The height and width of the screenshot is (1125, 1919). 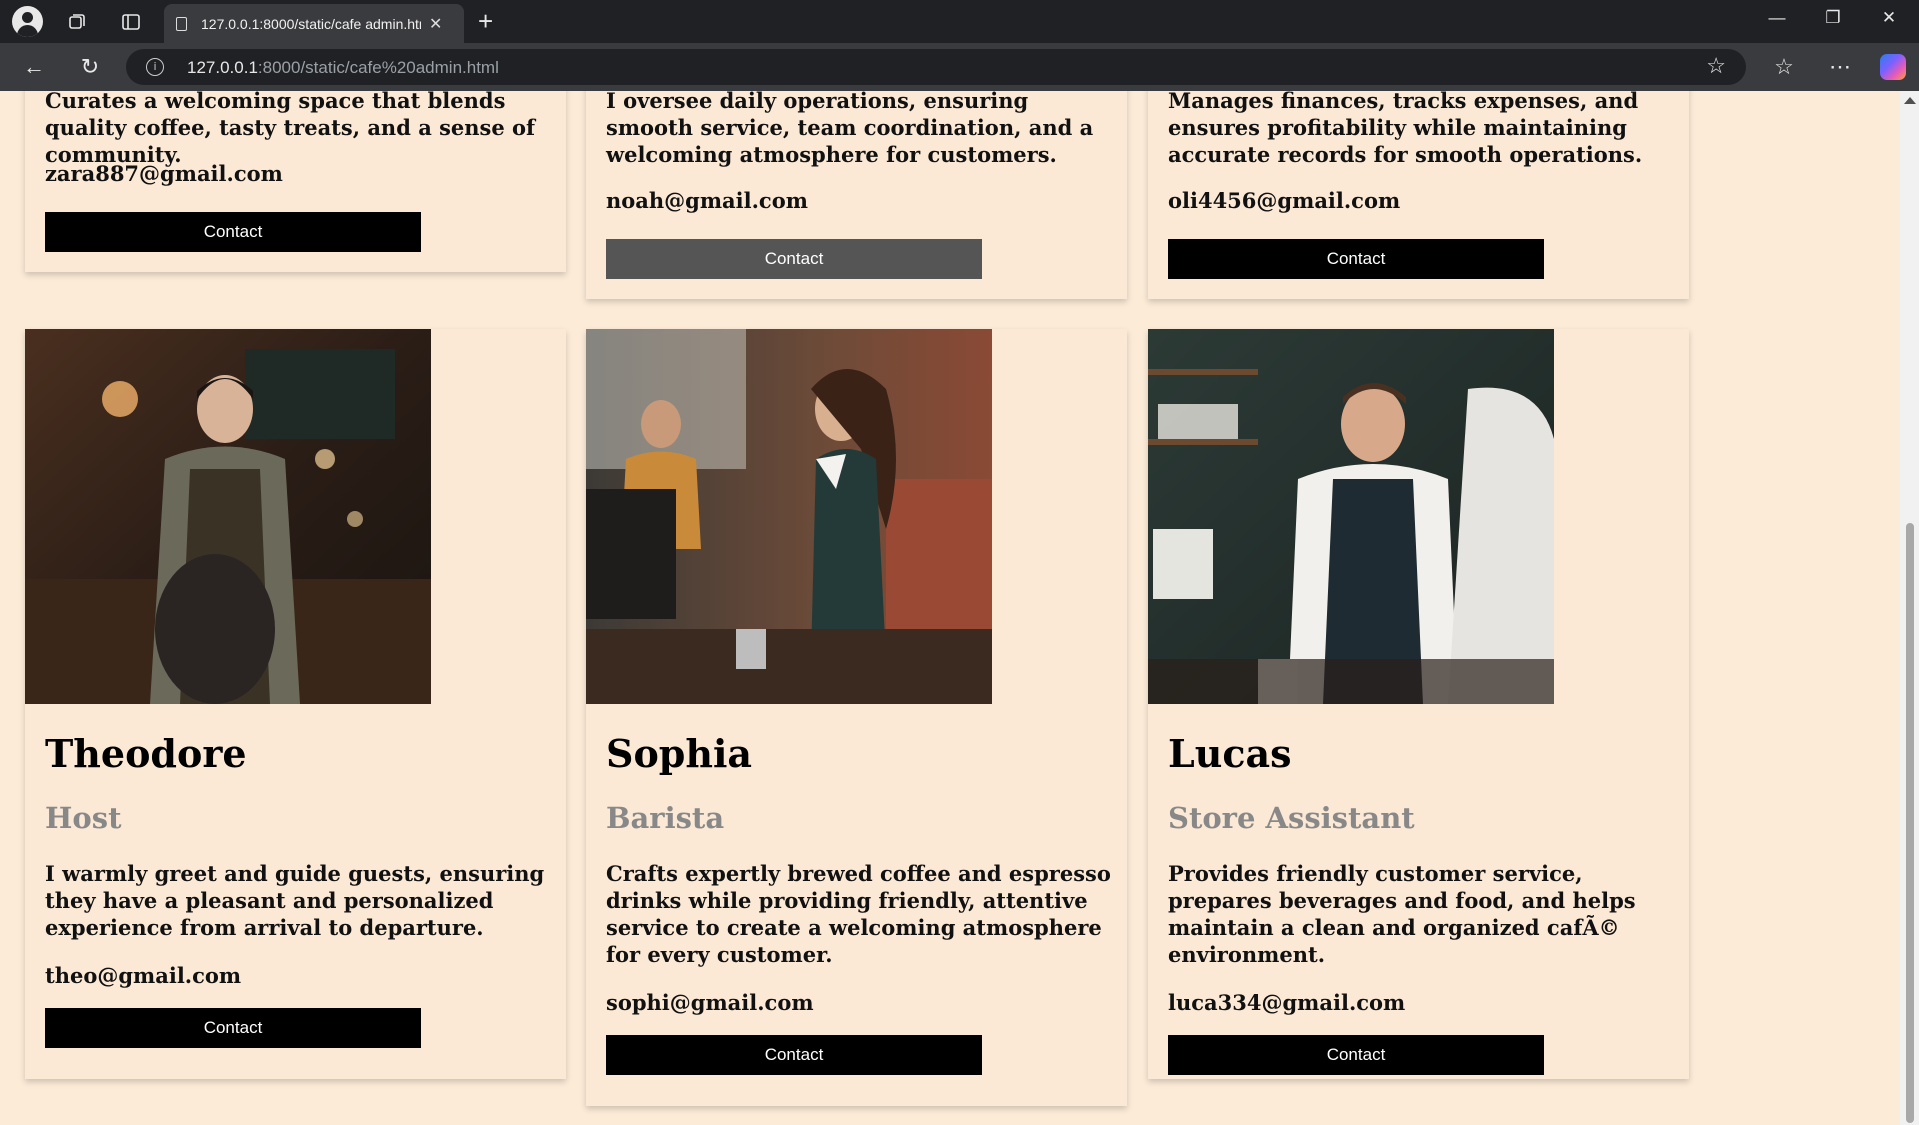 What do you see at coordinates (1889, 18) in the screenshot?
I see `close-window-icon: ✕` at bounding box center [1889, 18].